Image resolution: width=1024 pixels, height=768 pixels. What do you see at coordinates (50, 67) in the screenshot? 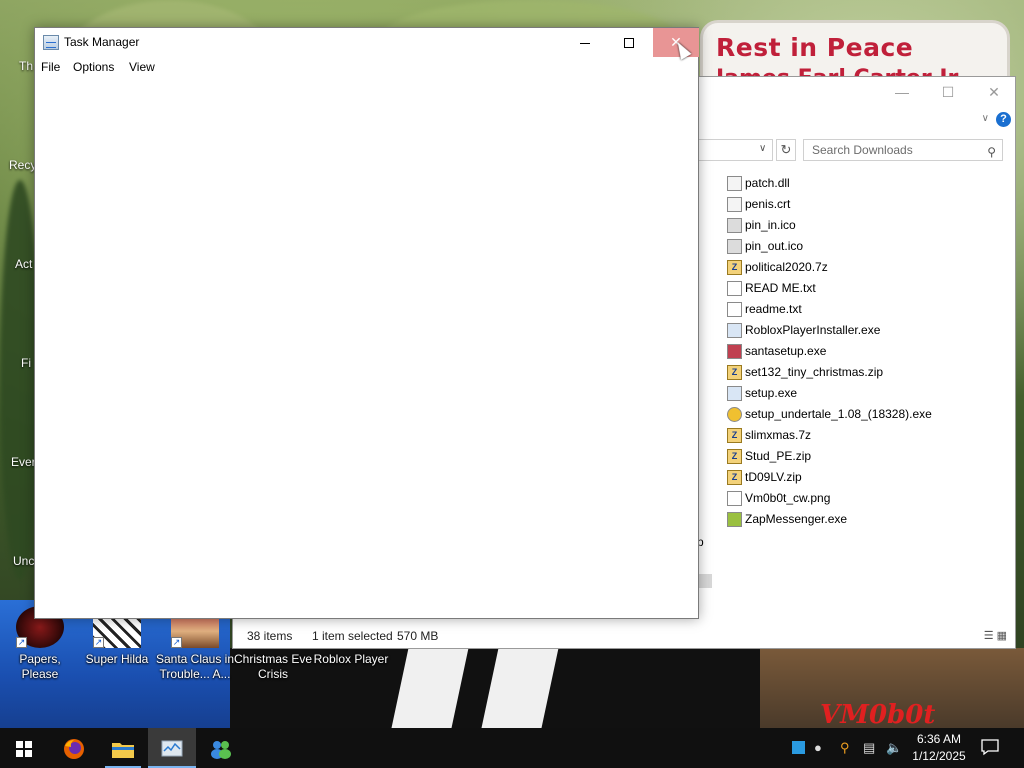
I see `menu-file: File` at bounding box center [50, 67].